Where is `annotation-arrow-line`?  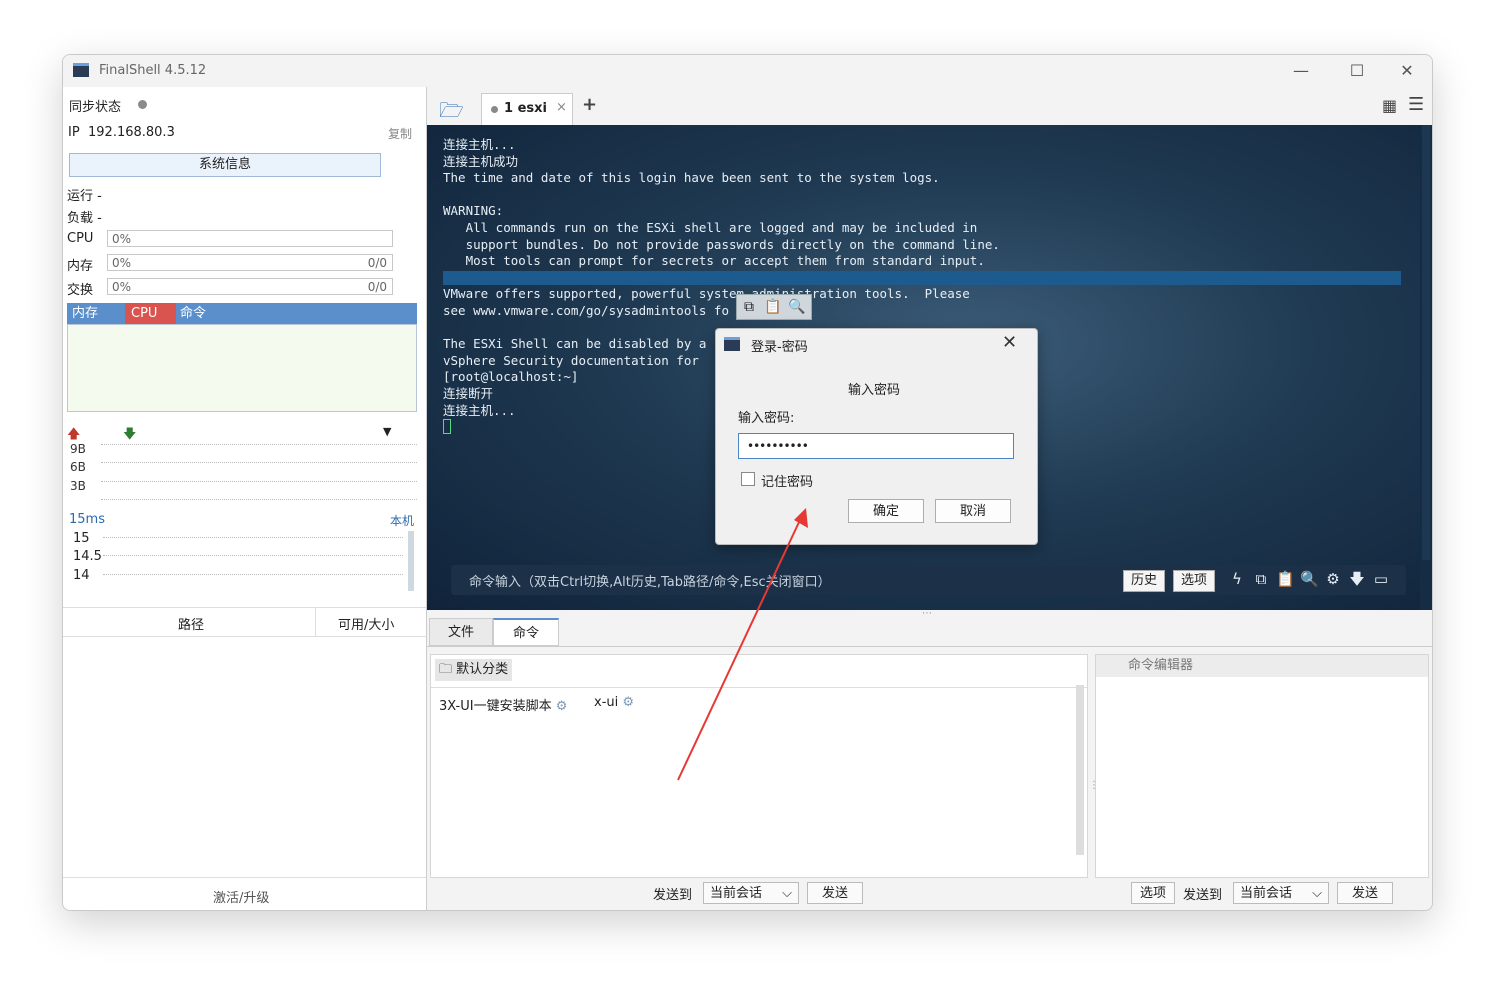 annotation-arrow-line is located at coordinates (739, 650).